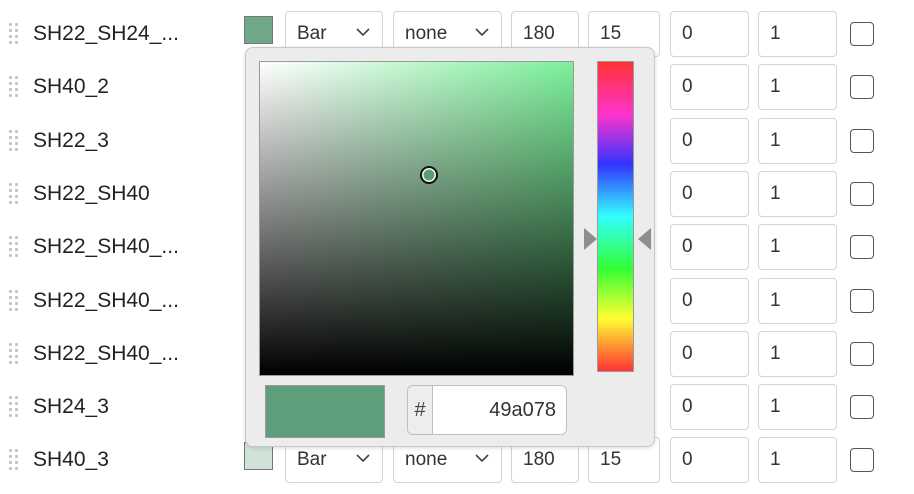 This screenshot has height=494, width=914. I want to click on color-preview, so click(325, 411).